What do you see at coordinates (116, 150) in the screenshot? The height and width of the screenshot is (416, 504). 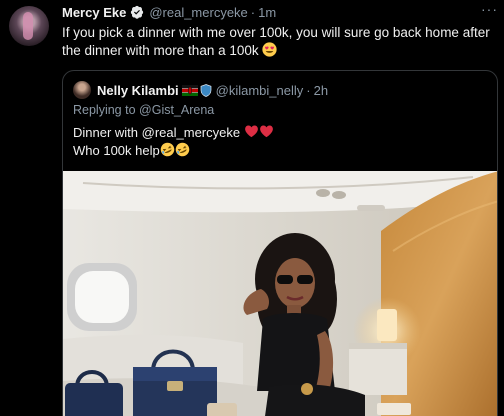 I see `quote-line-2-text: Who 100k help` at bounding box center [116, 150].